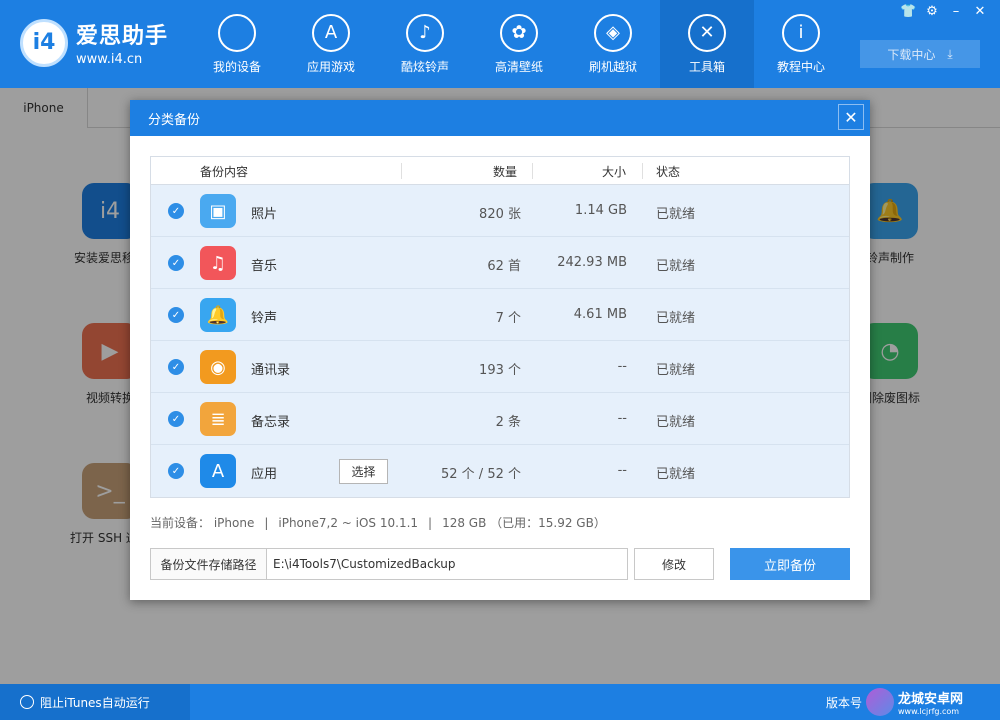 This screenshot has height=720, width=1000. Describe the element at coordinates (500, 702) in the screenshot. I see `status-bar: 阻止iTunes自动运行 版本号` at that location.